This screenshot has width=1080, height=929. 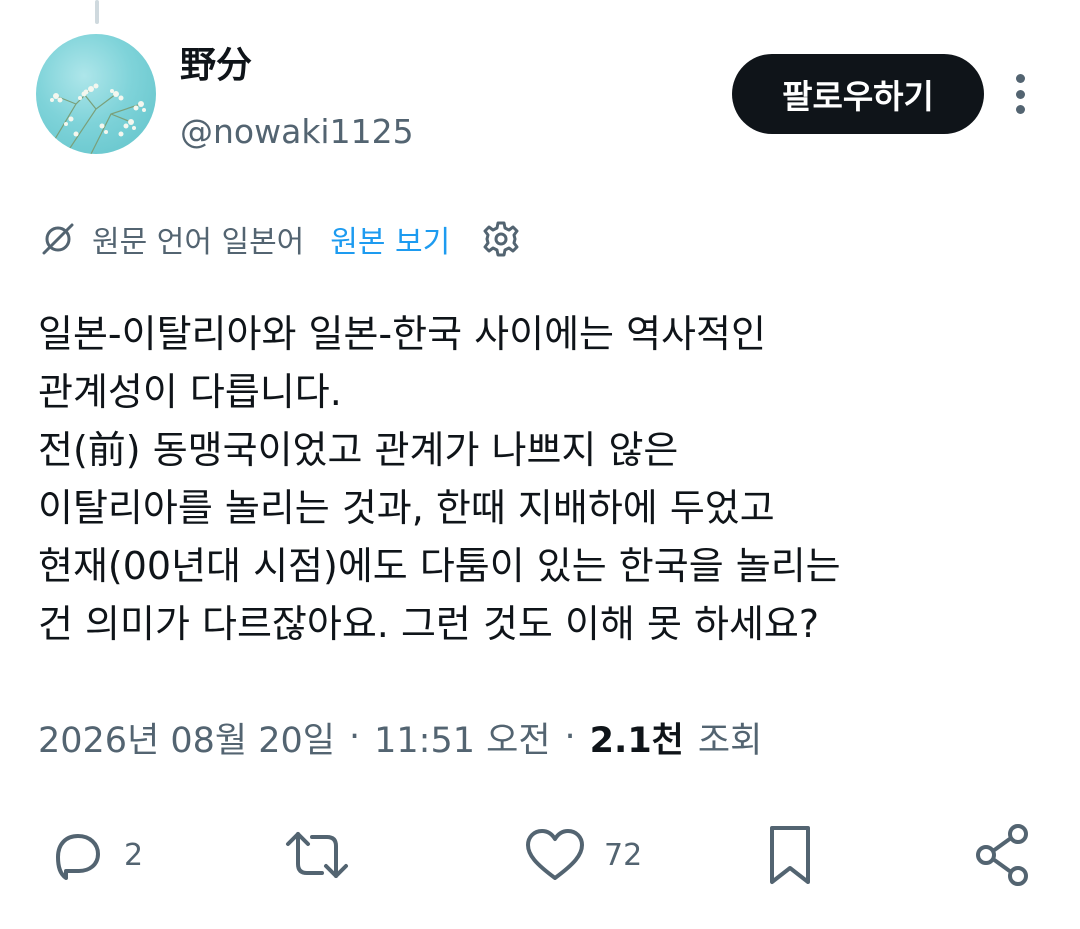 What do you see at coordinates (730, 740) in the screenshot?
I see `views-label: 조회` at bounding box center [730, 740].